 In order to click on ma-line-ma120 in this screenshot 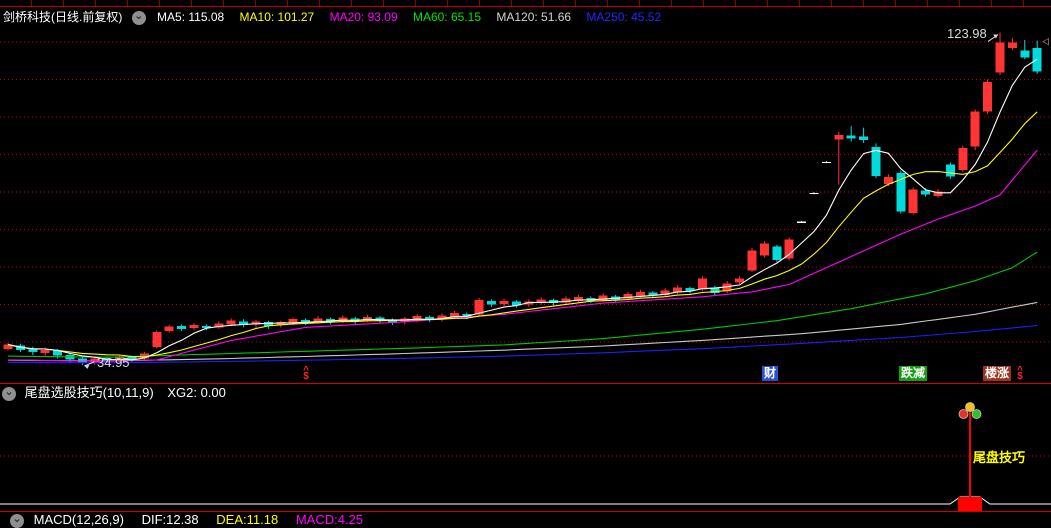, I will do `click(522, 331)`.